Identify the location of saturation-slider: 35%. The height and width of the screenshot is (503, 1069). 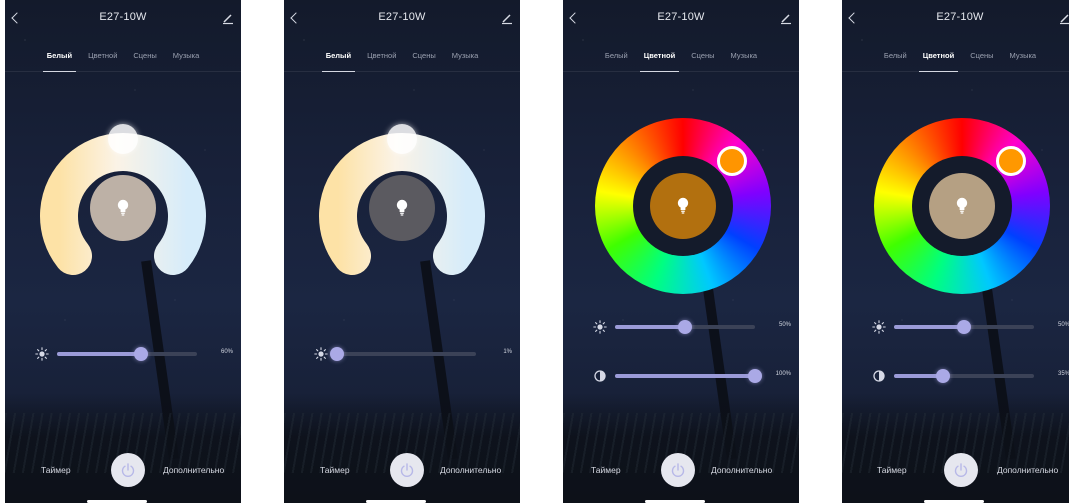
(970, 376).